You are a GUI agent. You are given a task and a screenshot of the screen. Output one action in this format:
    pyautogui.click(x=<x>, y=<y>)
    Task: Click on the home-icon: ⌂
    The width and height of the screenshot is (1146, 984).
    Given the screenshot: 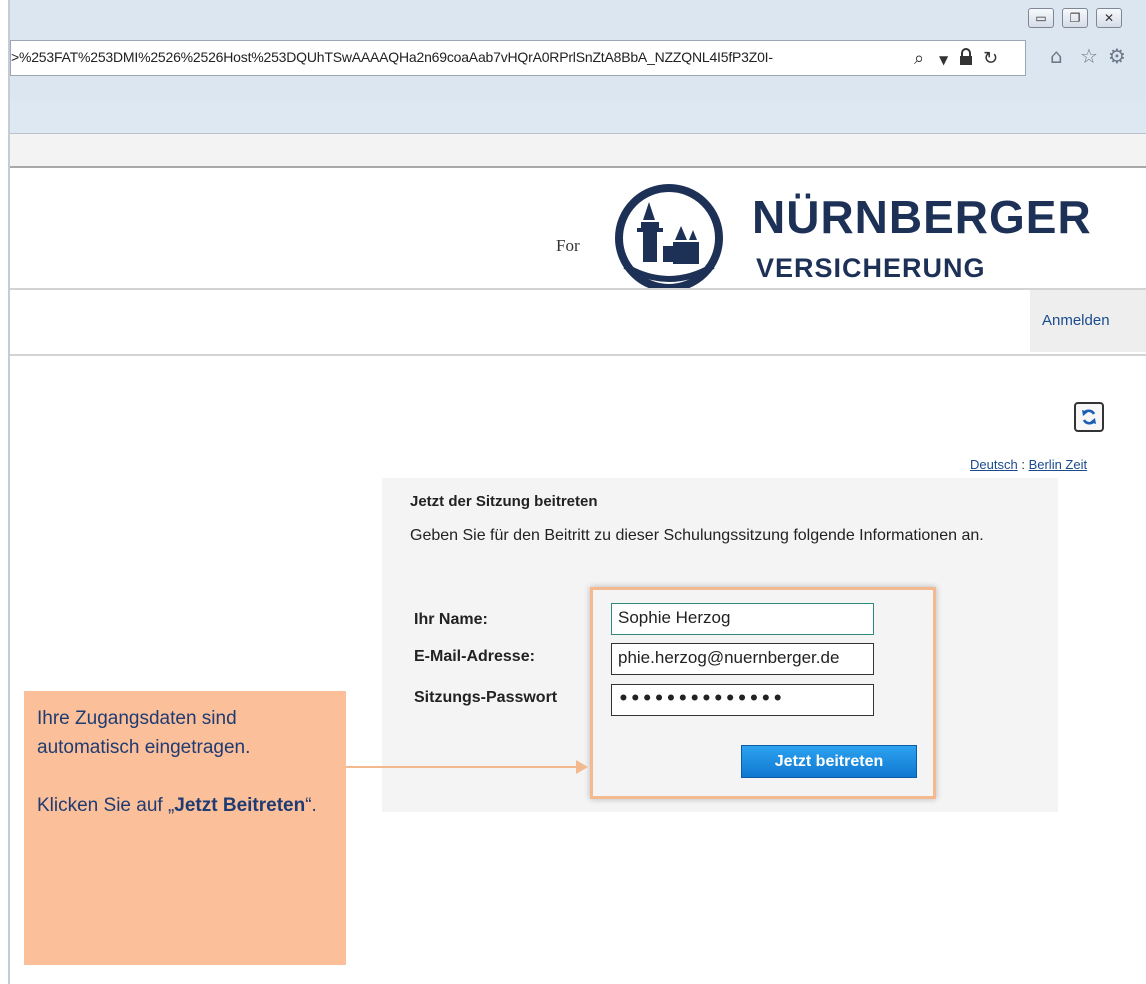 What is the action you would take?
    pyautogui.click(x=1056, y=56)
    